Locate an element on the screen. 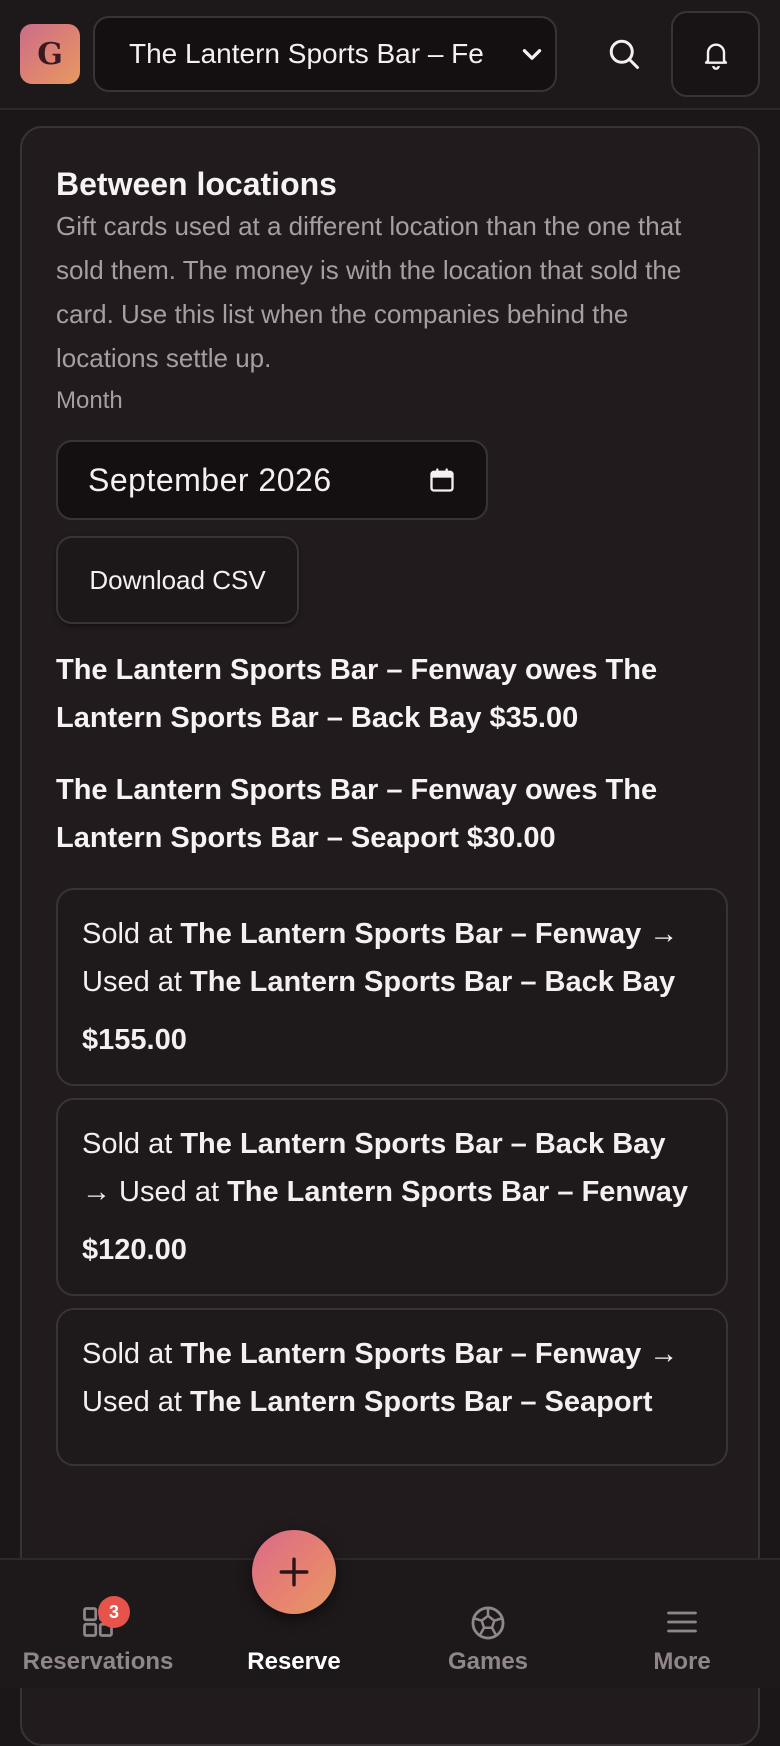 This screenshot has height=1746, width=780. month-input-value: September 2026 is located at coordinates (210, 479).